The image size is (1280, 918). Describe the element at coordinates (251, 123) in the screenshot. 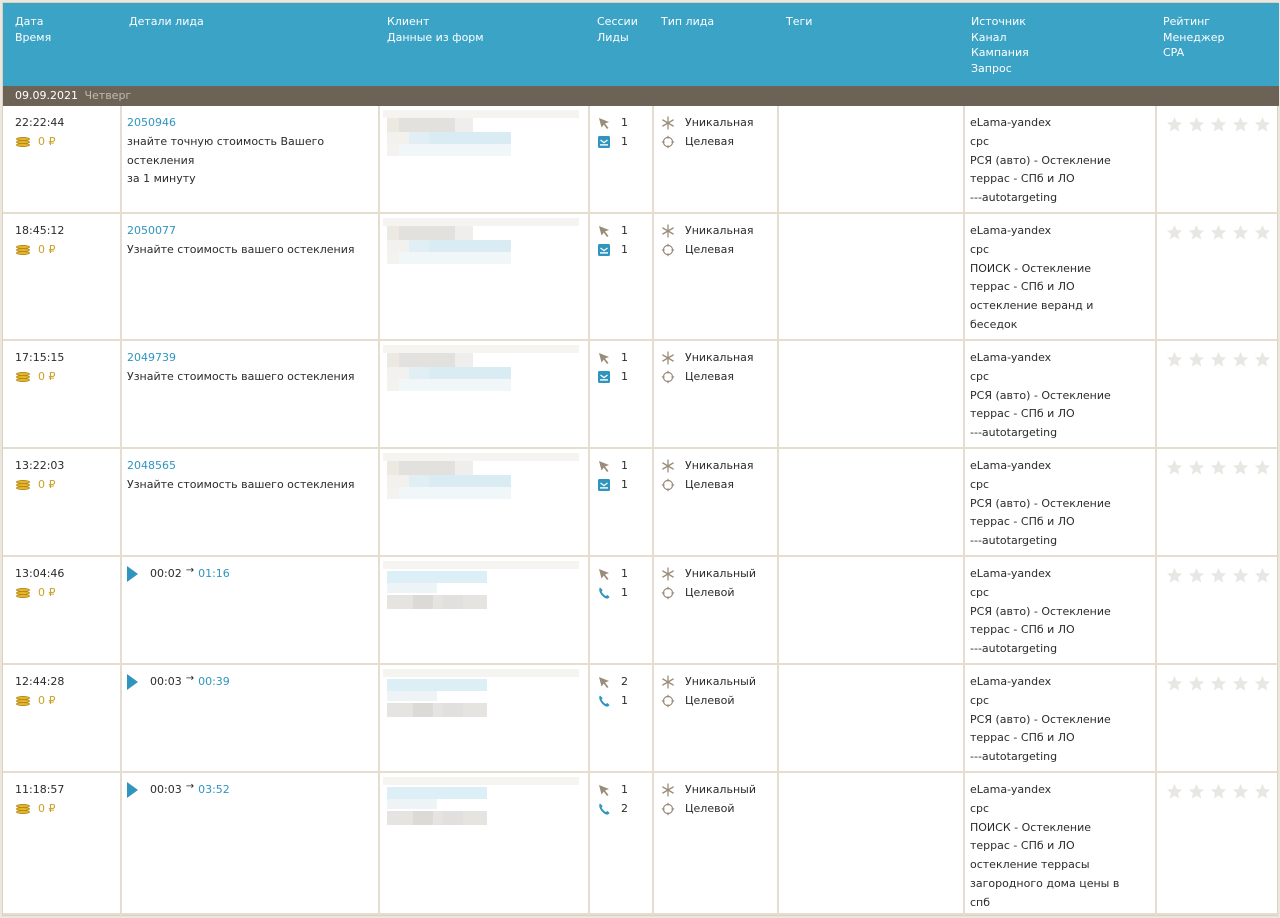

I see `lead-id-link: 2050946` at that location.